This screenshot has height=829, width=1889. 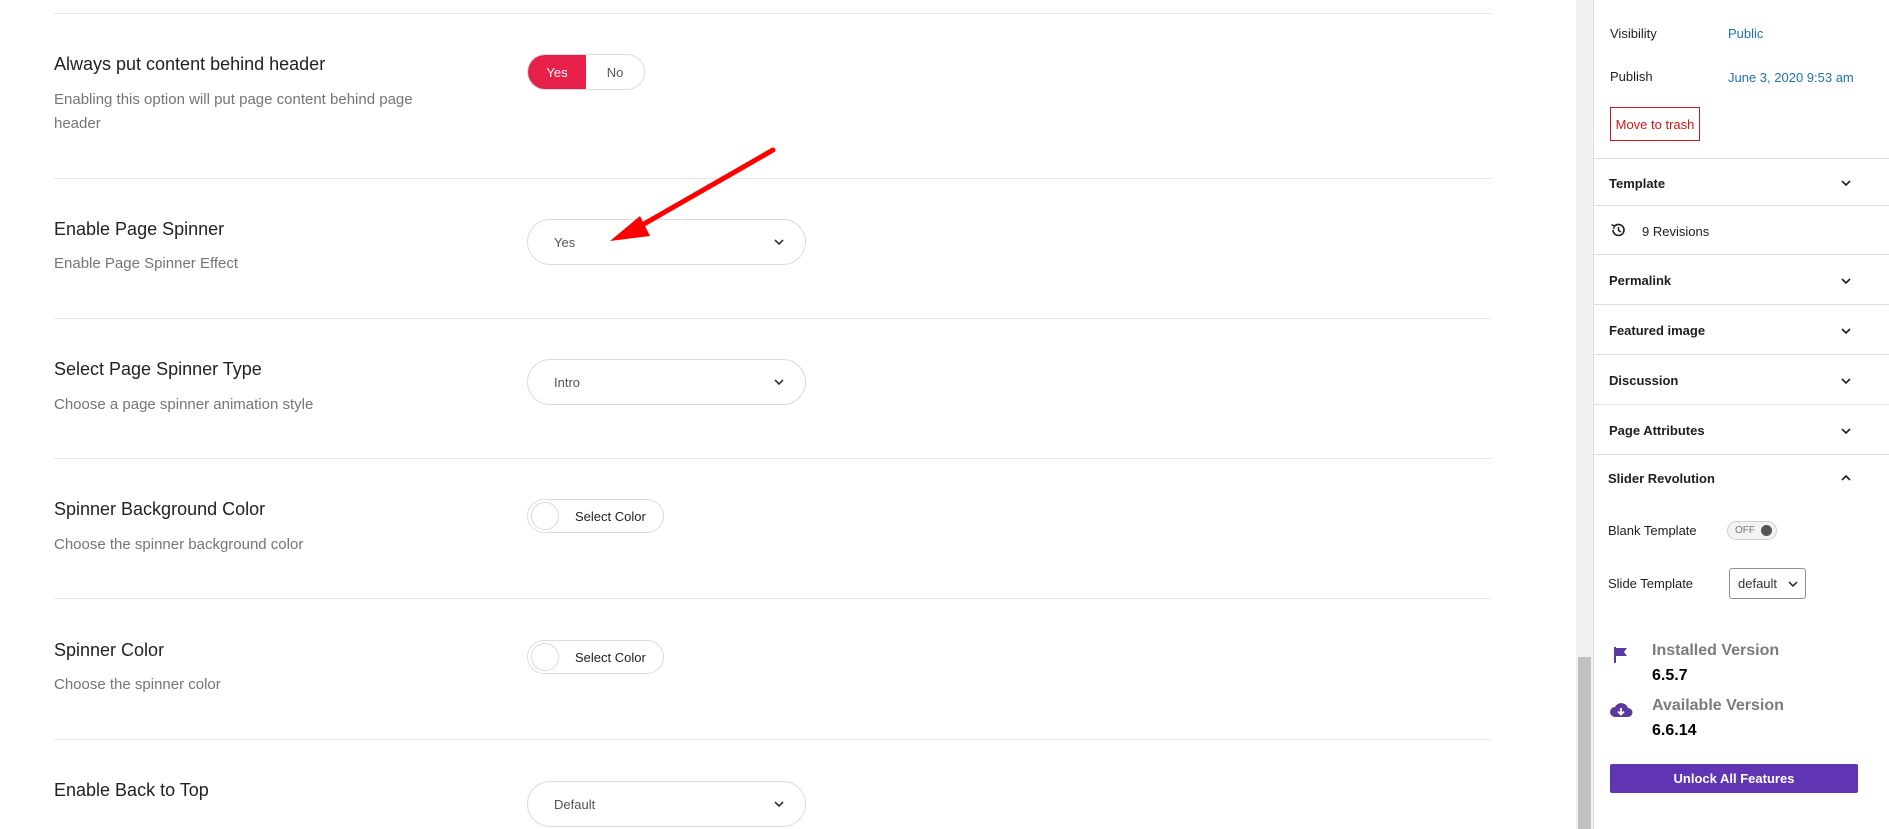 I want to click on select-value: default, so click(x=1758, y=583).